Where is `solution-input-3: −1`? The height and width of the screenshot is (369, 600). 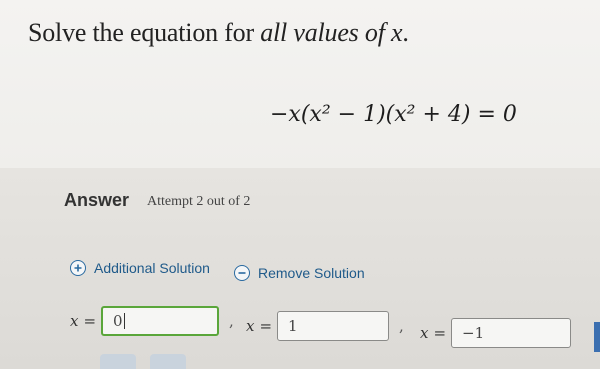
solution-input-3: −1 is located at coordinates (511, 333).